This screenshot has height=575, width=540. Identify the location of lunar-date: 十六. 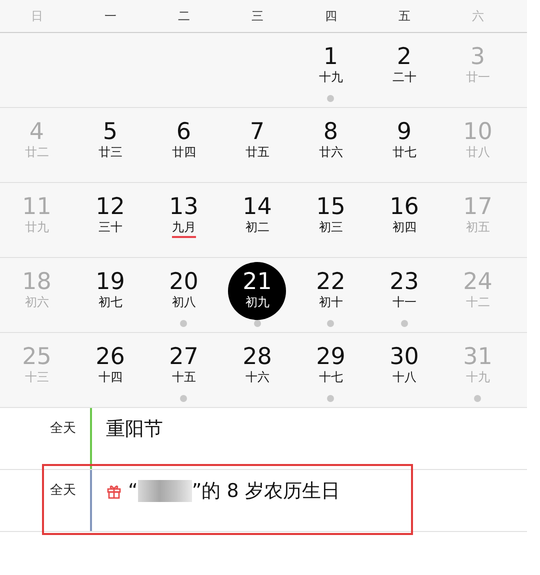
(257, 378).